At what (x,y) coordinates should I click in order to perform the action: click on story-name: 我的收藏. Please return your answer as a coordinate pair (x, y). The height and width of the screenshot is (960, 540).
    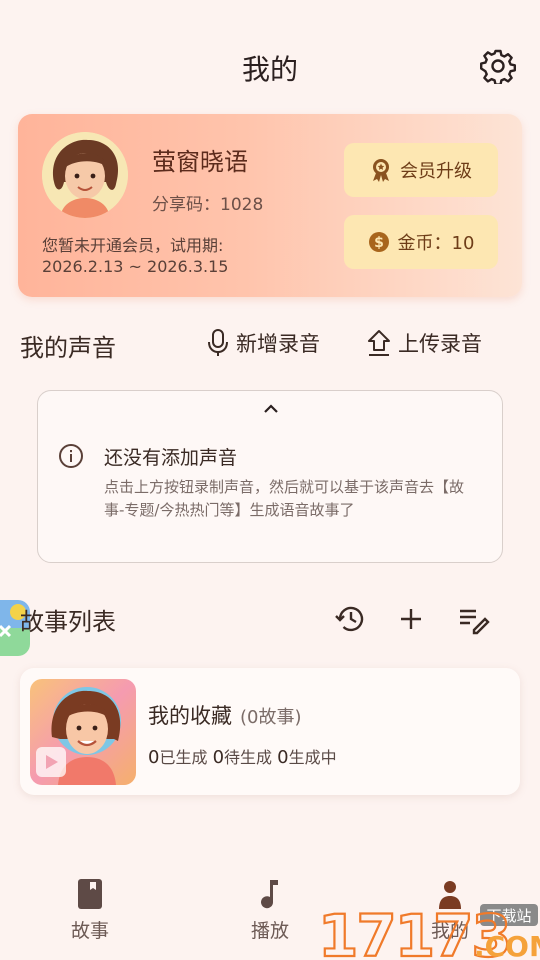
    Looking at the image, I should click on (190, 716).